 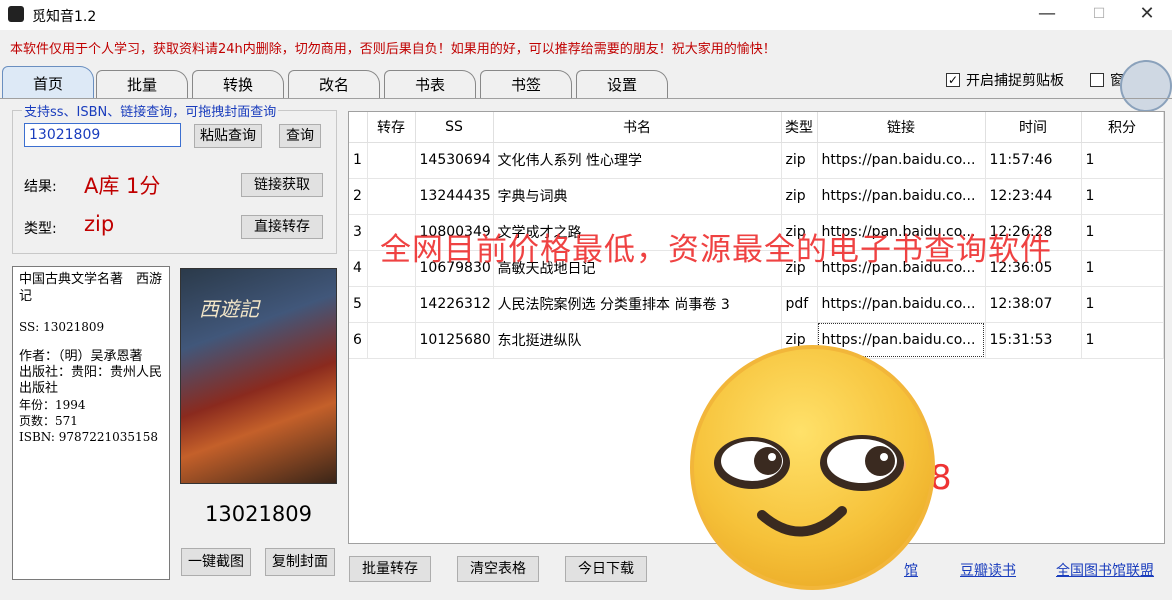 I want to click on close-button: ✕, so click(x=1147, y=15).